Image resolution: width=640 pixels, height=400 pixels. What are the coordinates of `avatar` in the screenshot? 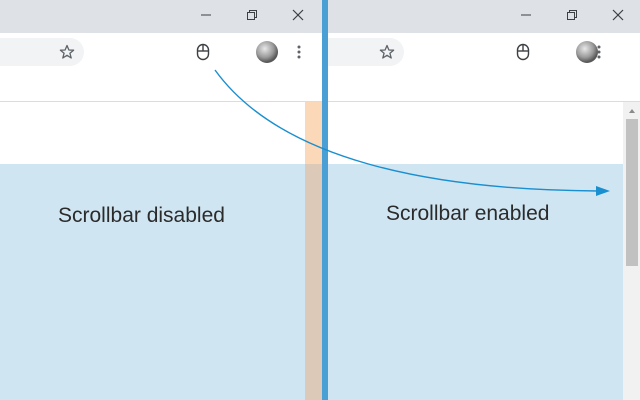 It's located at (267, 52).